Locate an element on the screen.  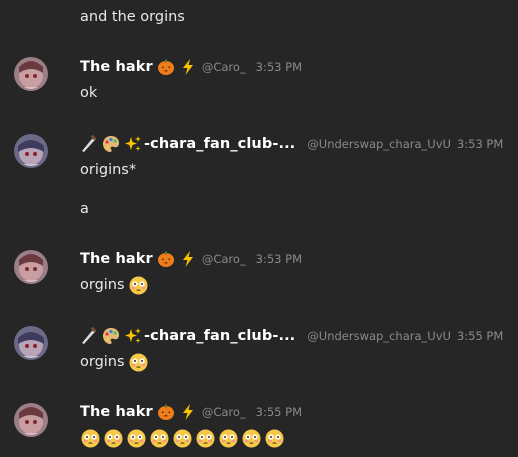
message-text: origins* is located at coordinates (108, 170).